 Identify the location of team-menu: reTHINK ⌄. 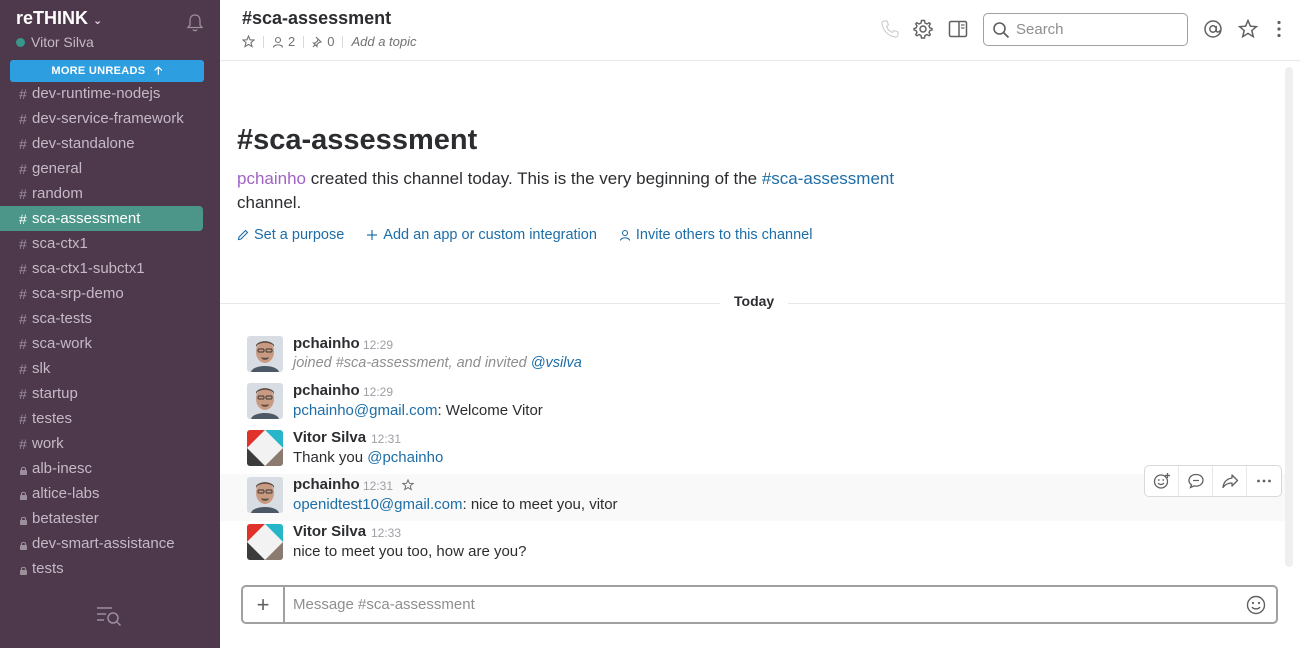
(59, 18).